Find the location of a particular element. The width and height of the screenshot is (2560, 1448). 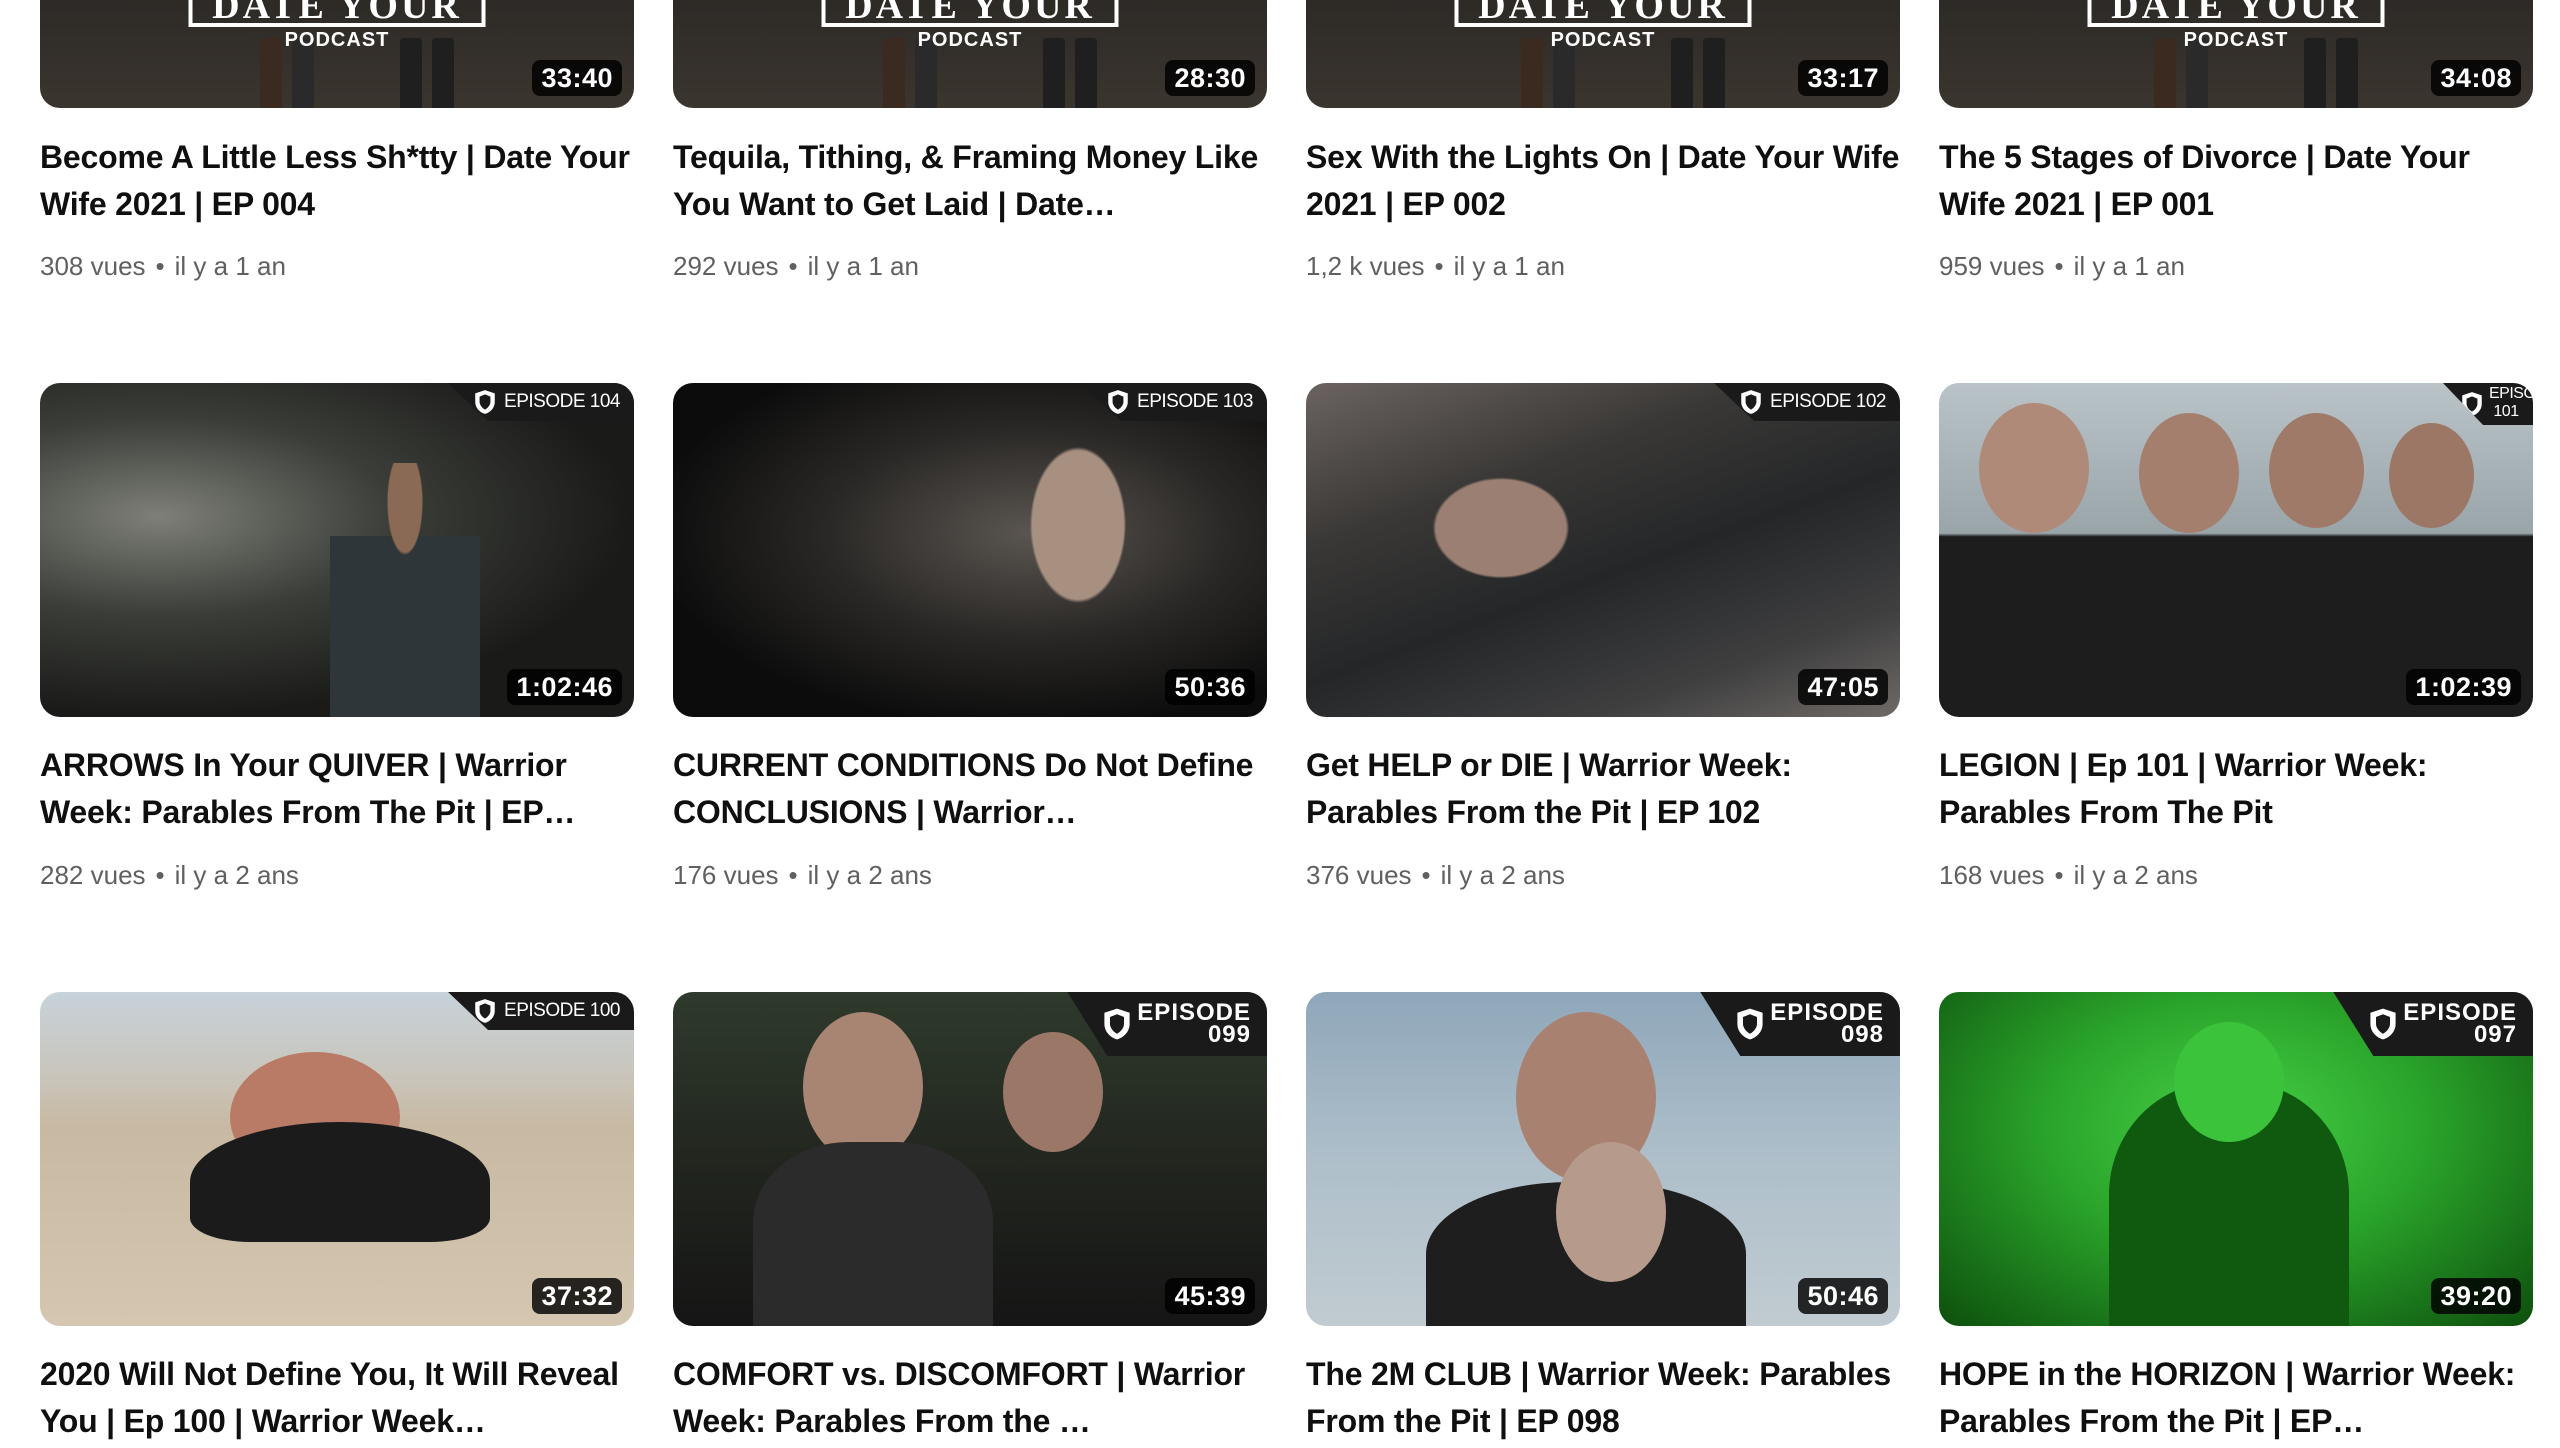

video-meta: 292 vues • il y a 1 an is located at coordinates (796, 266).